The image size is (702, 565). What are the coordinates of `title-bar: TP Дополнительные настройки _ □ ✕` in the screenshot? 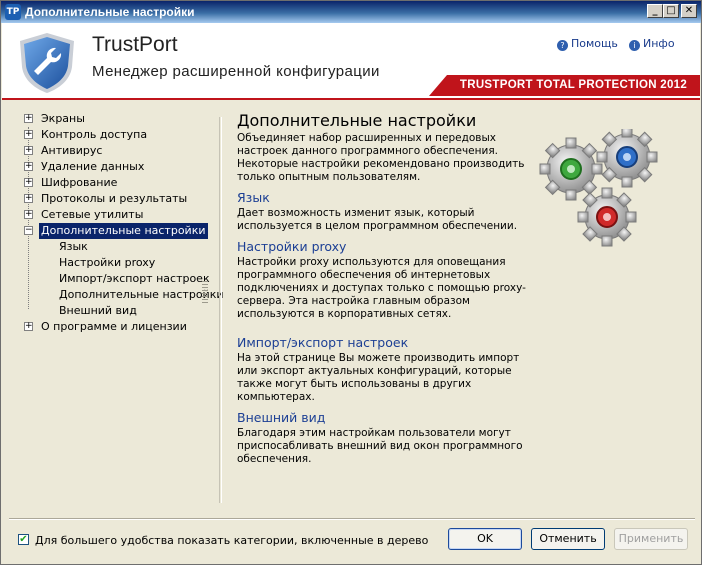 It's located at (351, 12).